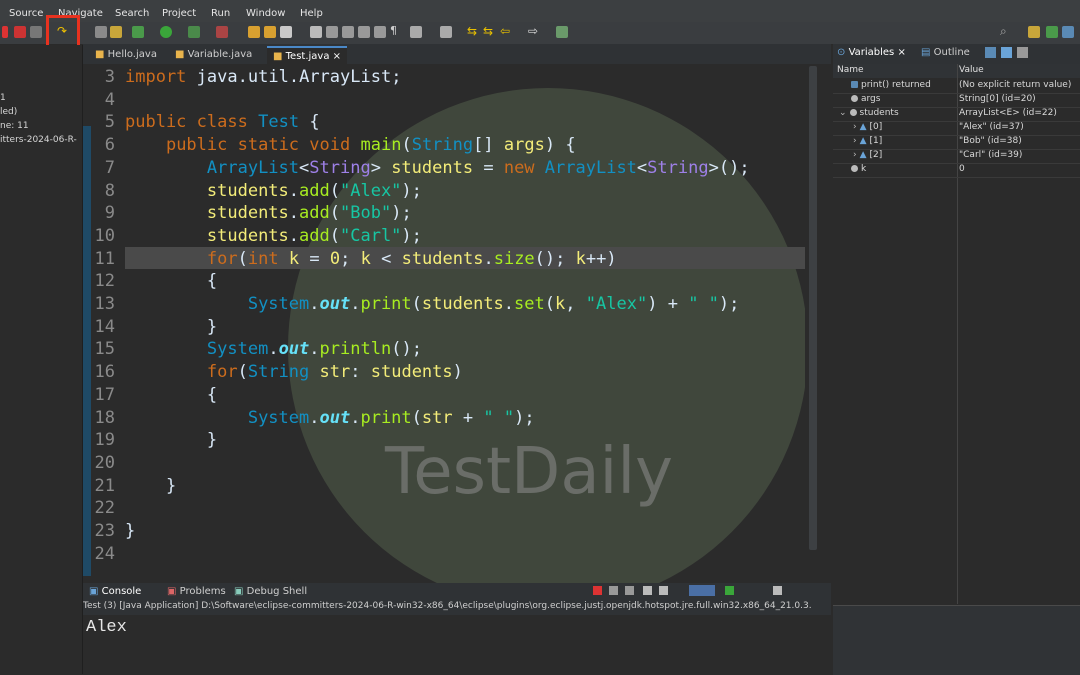  What do you see at coordinates (506, 31) in the screenshot?
I see `back-icon: ⇦` at bounding box center [506, 31].